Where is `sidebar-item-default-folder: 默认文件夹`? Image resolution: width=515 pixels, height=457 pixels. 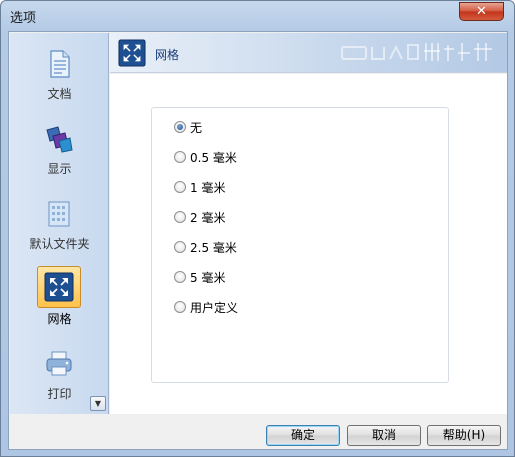 sidebar-item-default-folder: 默认文件夹 is located at coordinates (59, 225).